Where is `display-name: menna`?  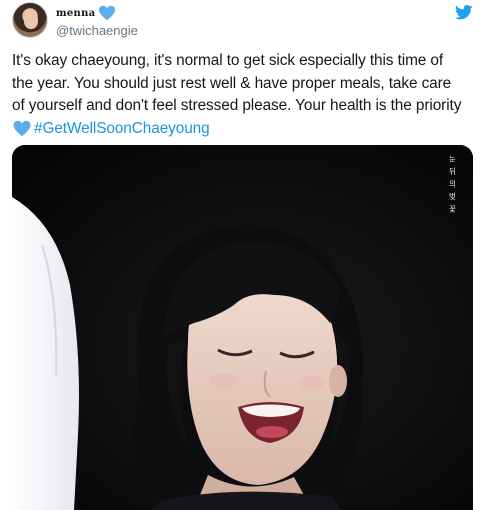 display-name: menna is located at coordinates (75, 13).